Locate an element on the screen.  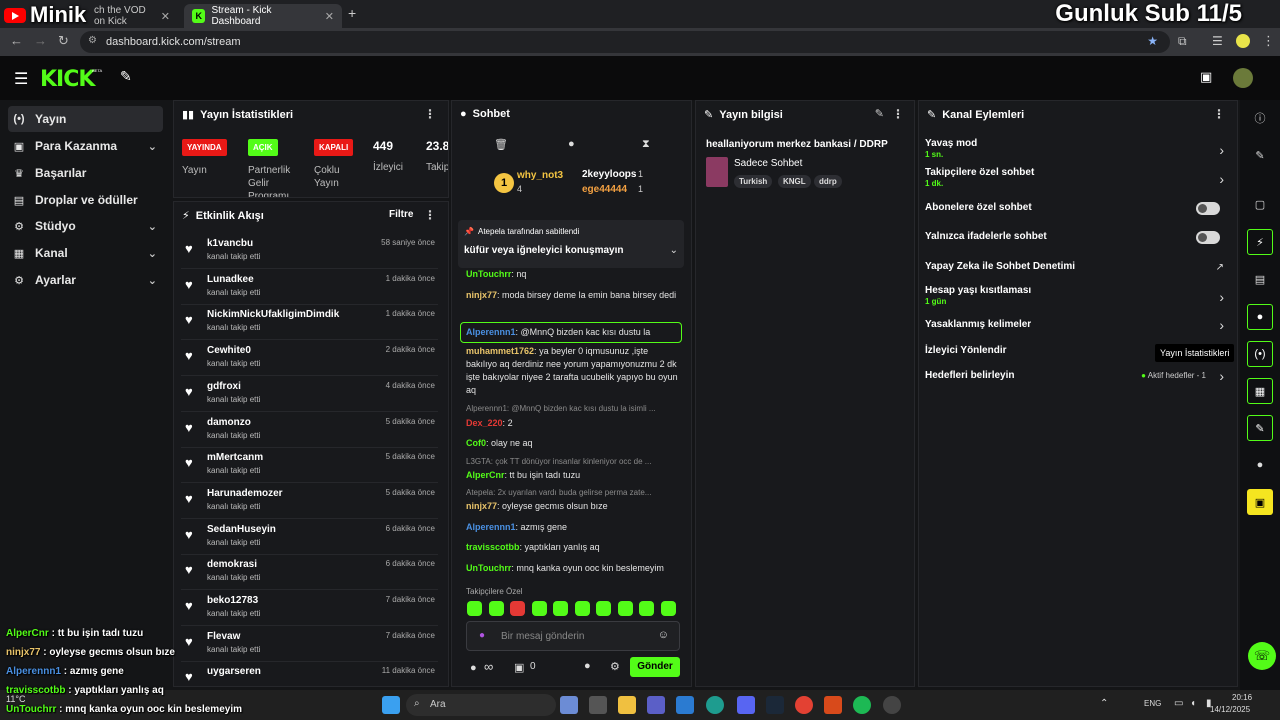
lightning-icon: ⚡ is located at coordinates (1260, 242).